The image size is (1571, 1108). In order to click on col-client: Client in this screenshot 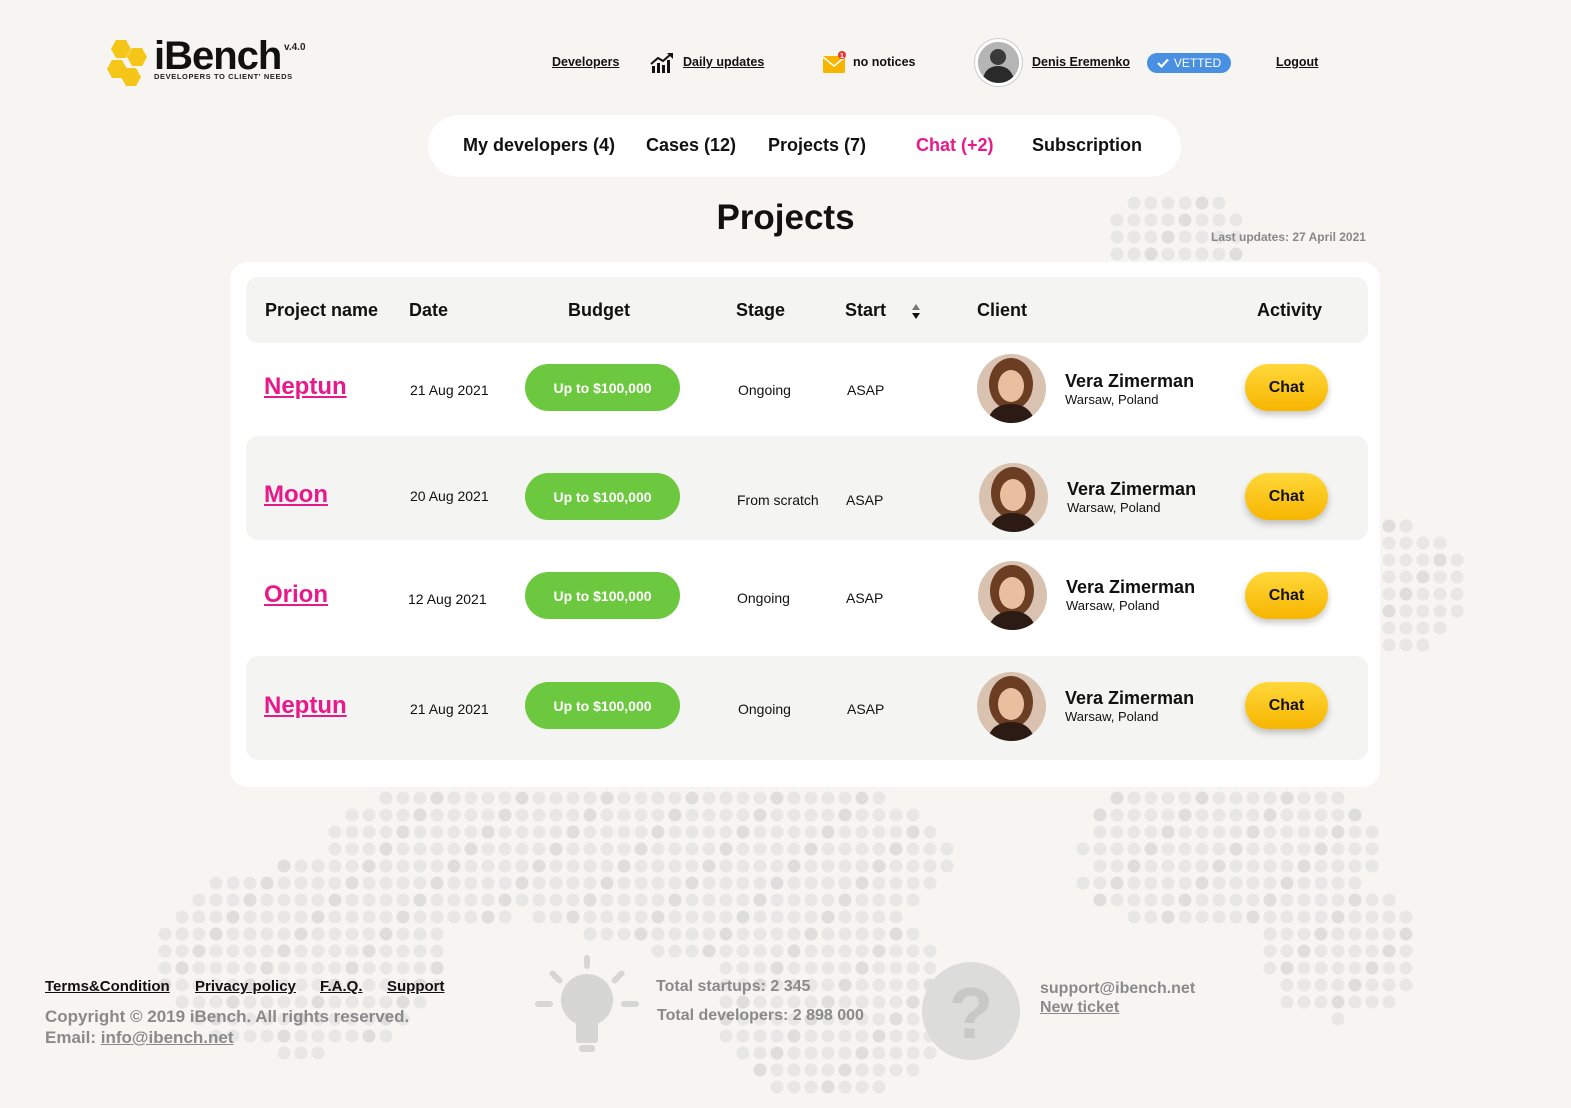, I will do `click(1002, 310)`.